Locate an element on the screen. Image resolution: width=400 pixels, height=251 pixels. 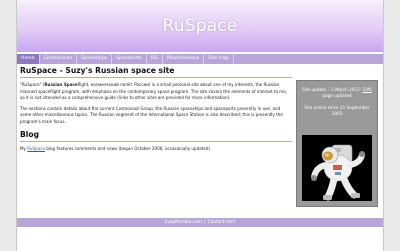
site-update-suffix: page updated is located at coordinates (337, 95).